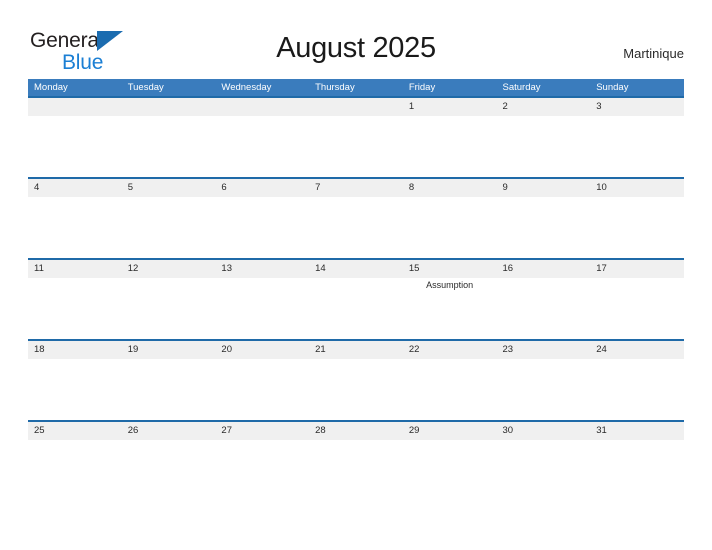  Describe the element at coordinates (356, 48) in the screenshot. I see `page-title: August 2025` at that location.